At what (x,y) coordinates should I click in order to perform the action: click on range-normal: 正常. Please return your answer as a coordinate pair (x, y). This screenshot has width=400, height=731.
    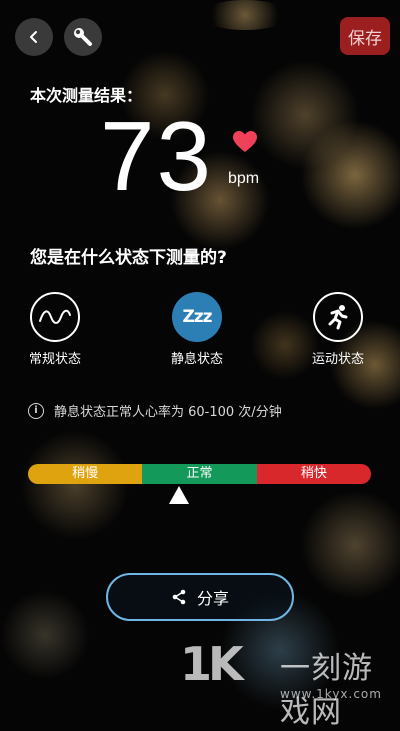
    Looking at the image, I should click on (199, 474).